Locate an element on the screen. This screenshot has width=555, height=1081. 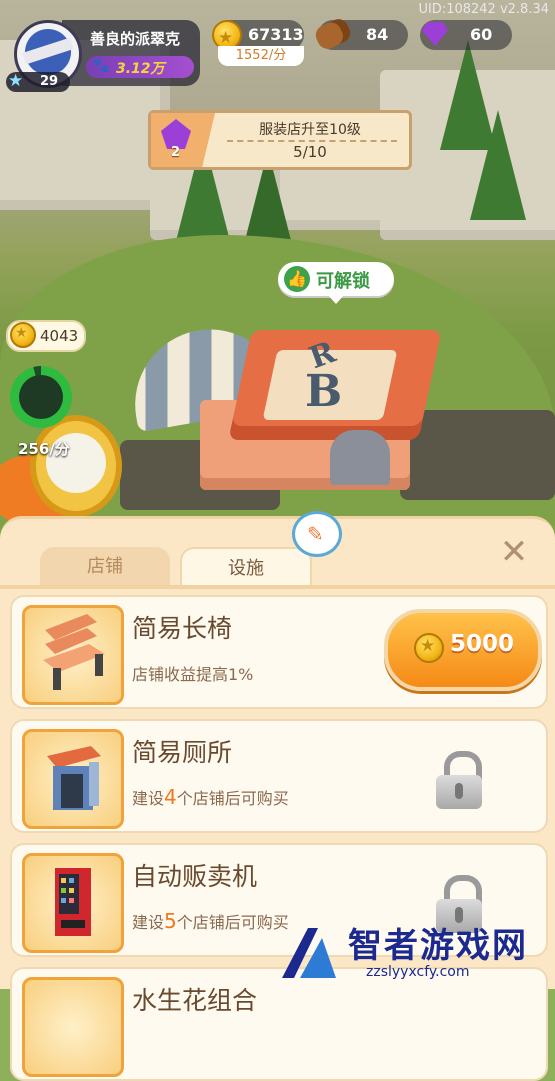
income-timer-ring is located at coordinates (41, 397).